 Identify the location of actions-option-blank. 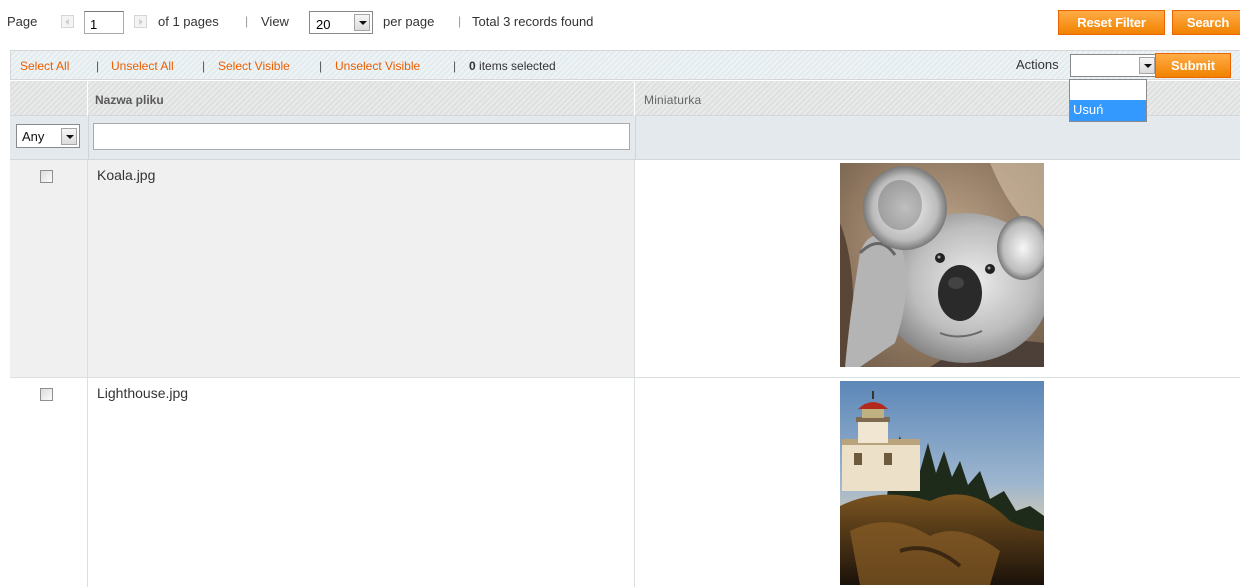
(1108, 90).